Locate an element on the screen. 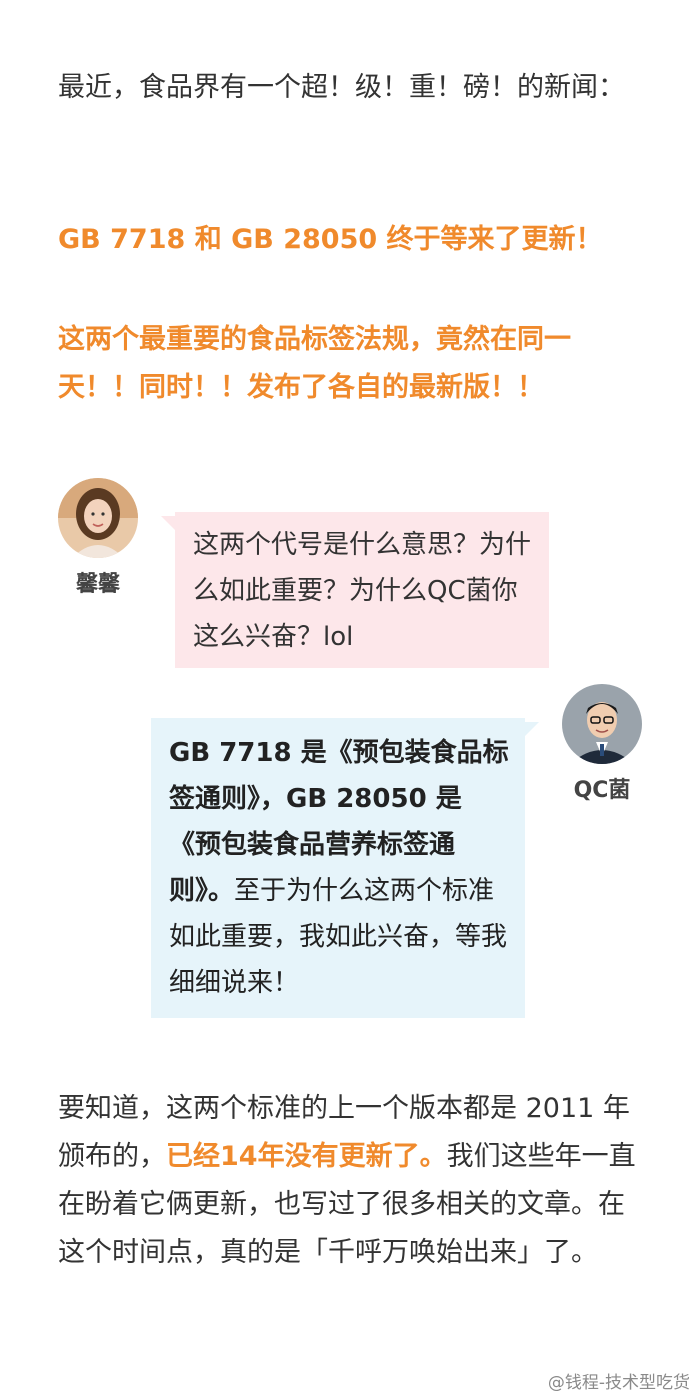 The image size is (700, 1398). xinxin-question-bubble: 这两个代号是什么意思？为什么如此重要？为什么QC菌你这么兴奋？lol is located at coordinates (355, 590).